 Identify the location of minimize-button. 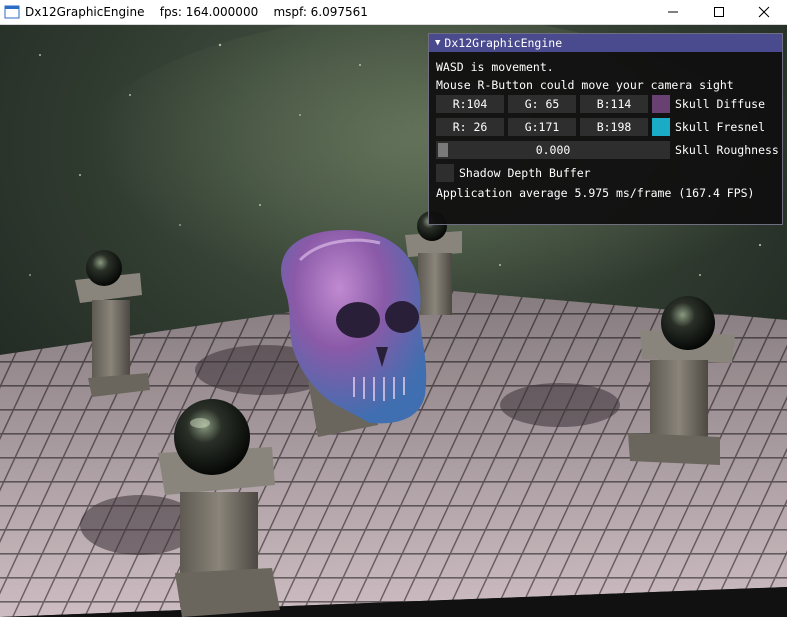
(673, 12).